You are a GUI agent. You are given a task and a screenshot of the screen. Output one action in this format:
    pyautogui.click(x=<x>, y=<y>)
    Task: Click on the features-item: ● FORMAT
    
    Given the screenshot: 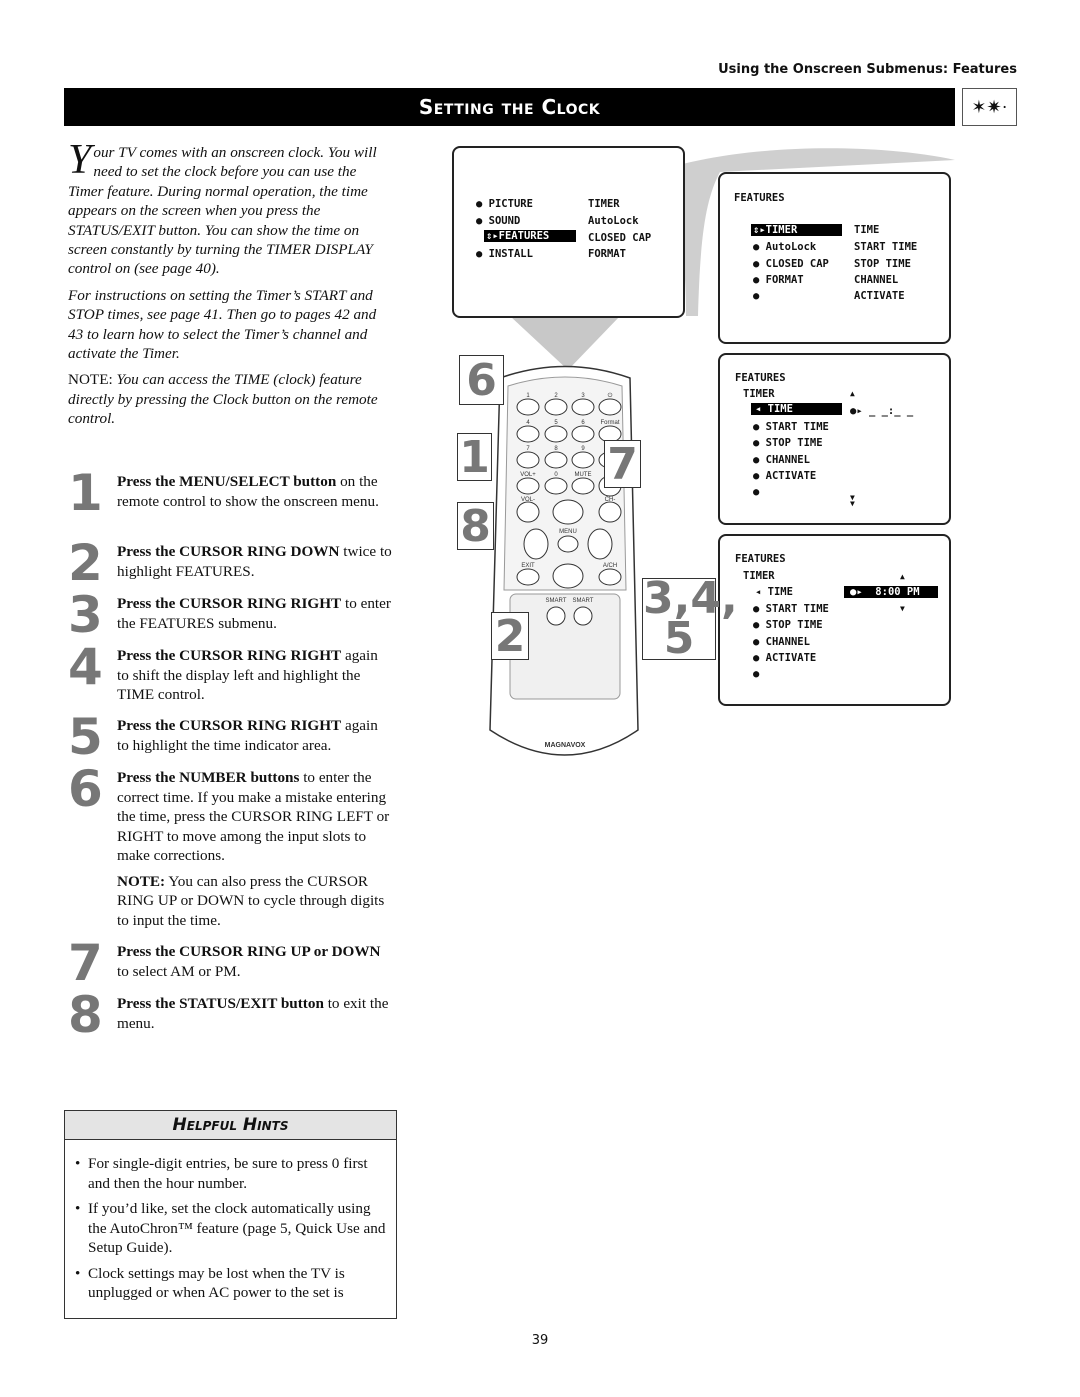 What is the action you would take?
    pyautogui.click(x=778, y=280)
    